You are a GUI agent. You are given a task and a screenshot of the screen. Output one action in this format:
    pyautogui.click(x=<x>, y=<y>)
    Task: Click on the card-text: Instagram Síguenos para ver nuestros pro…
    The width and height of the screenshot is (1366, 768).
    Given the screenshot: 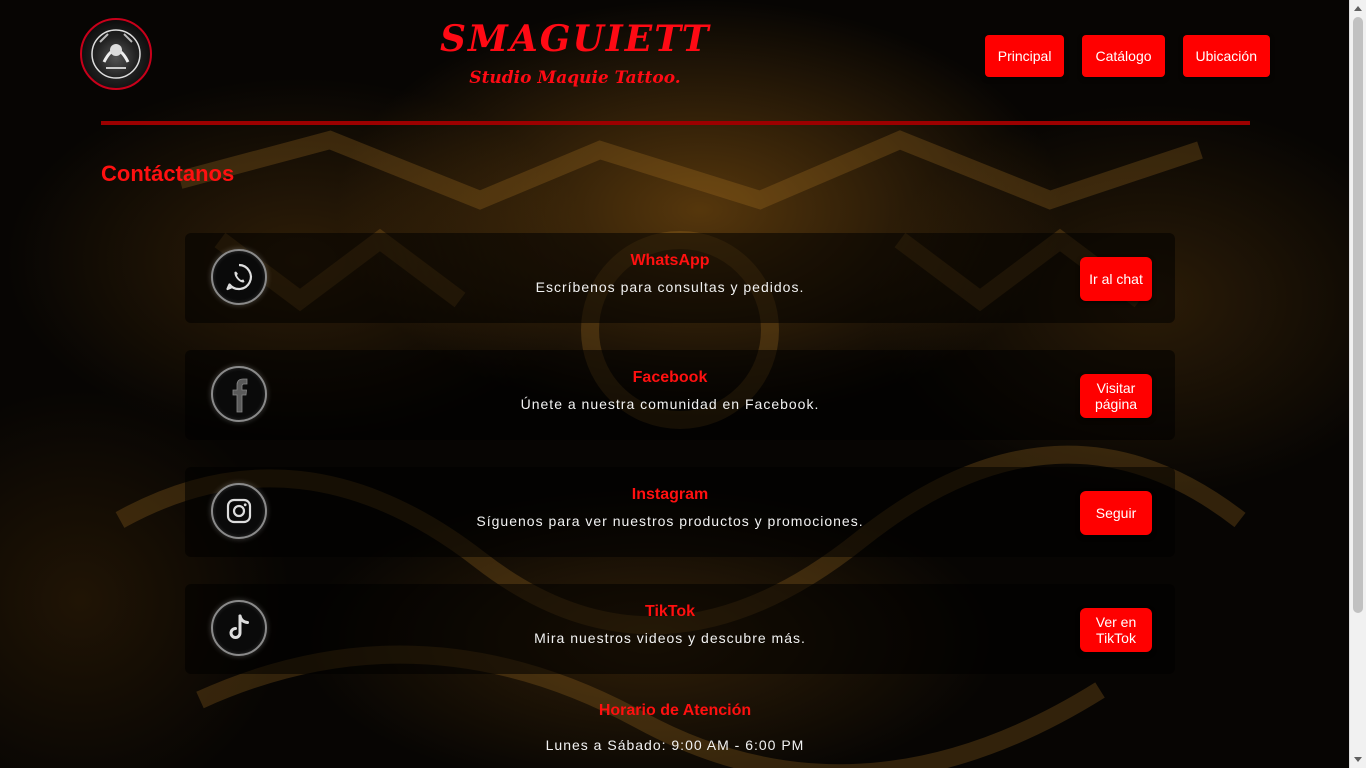 What is the action you would take?
    pyautogui.click(x=670, y=507)
    